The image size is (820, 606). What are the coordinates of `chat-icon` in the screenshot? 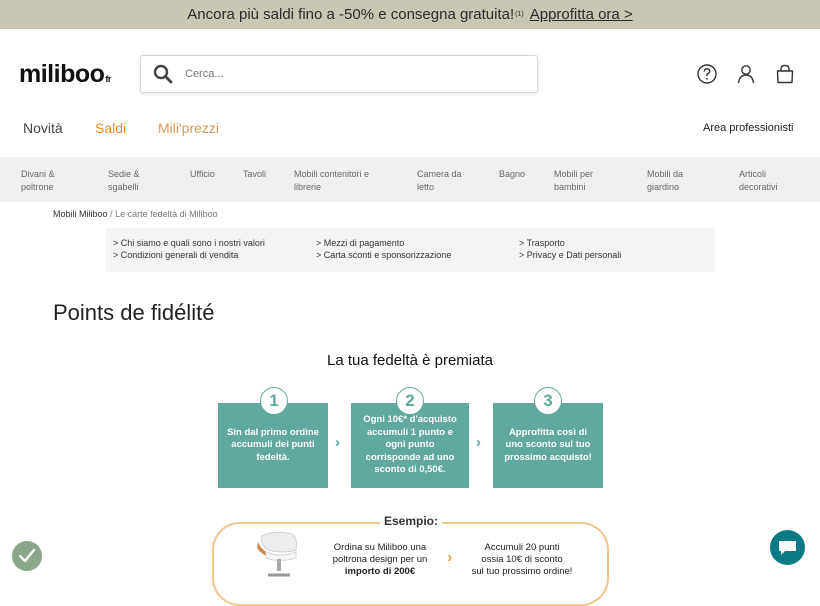 It's located at (787, 548).